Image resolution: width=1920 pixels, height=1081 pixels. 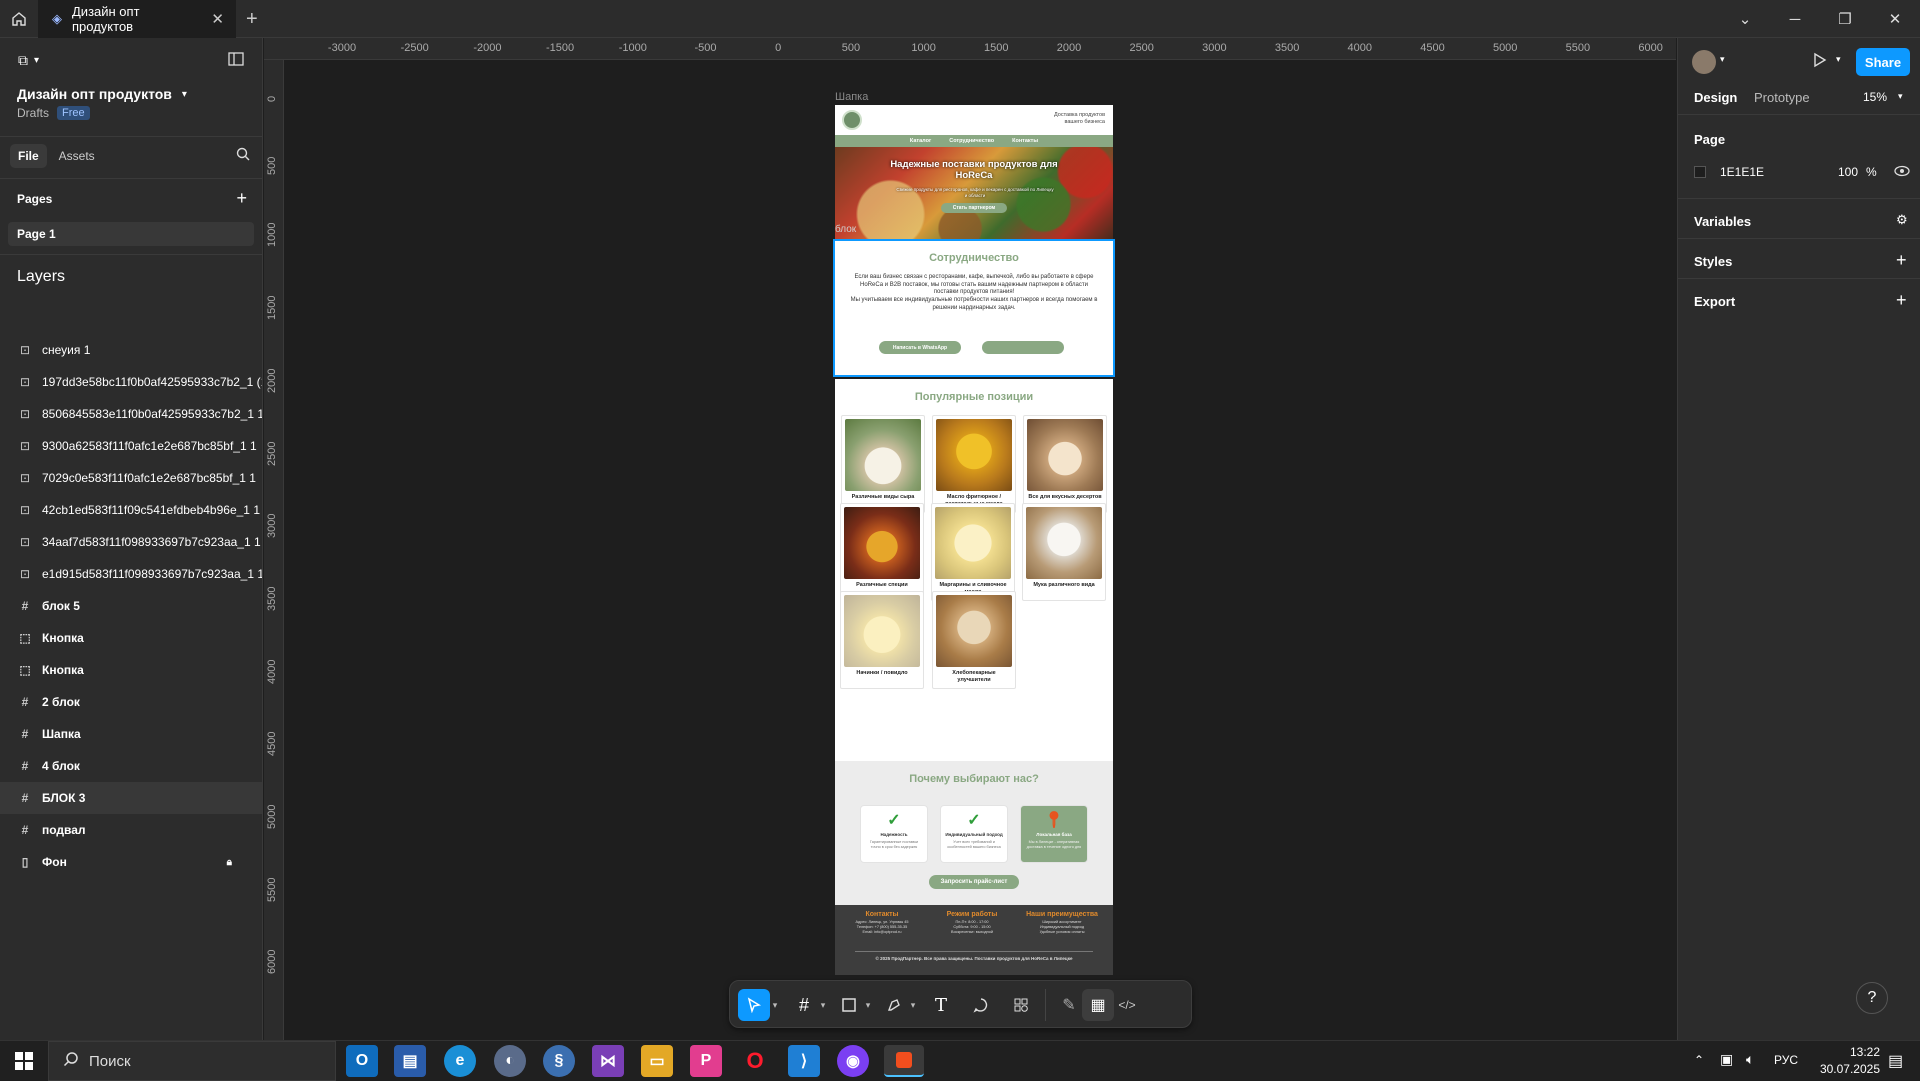 What do you see at coordinates (974, 120) in the screenshot?
I see `site-header: Доставка продуктов вашего бизнеса` at bounding box center [974, 120].